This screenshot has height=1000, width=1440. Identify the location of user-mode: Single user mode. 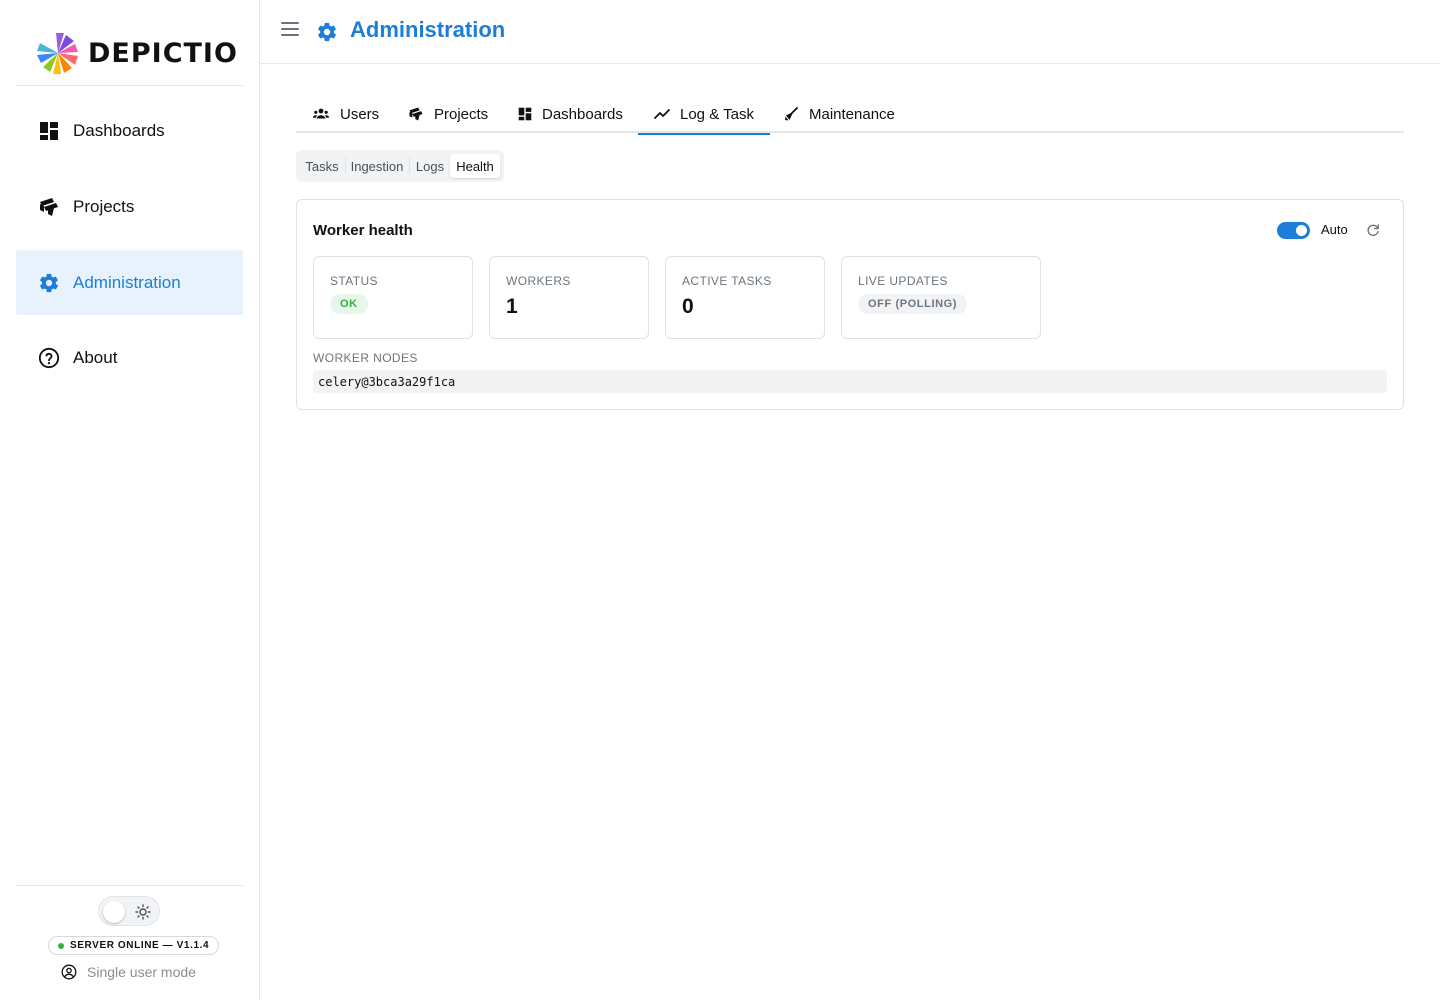
(128, 972).